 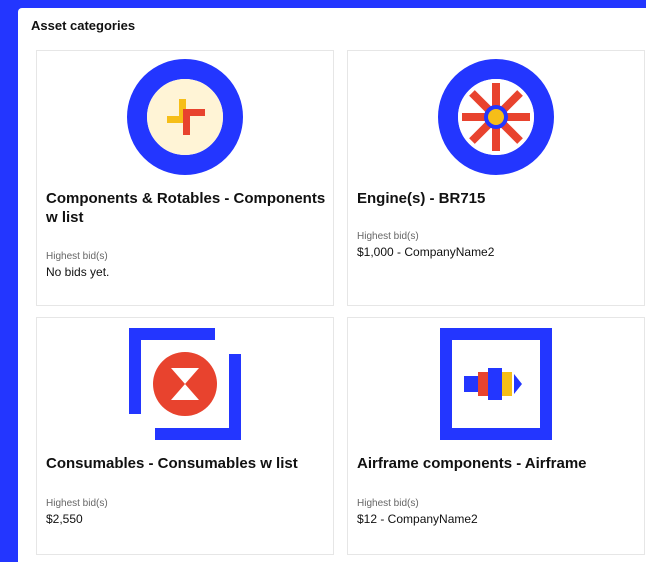 I want to click on category-title: Airframe components - Airframe, so click(x=472, y=463).